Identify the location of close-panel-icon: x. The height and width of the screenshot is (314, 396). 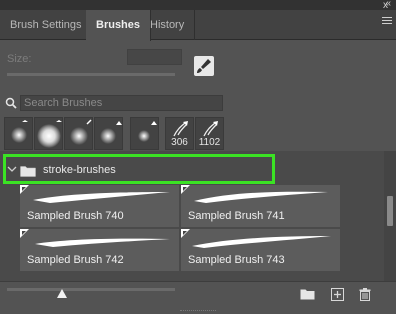
(385, 5).